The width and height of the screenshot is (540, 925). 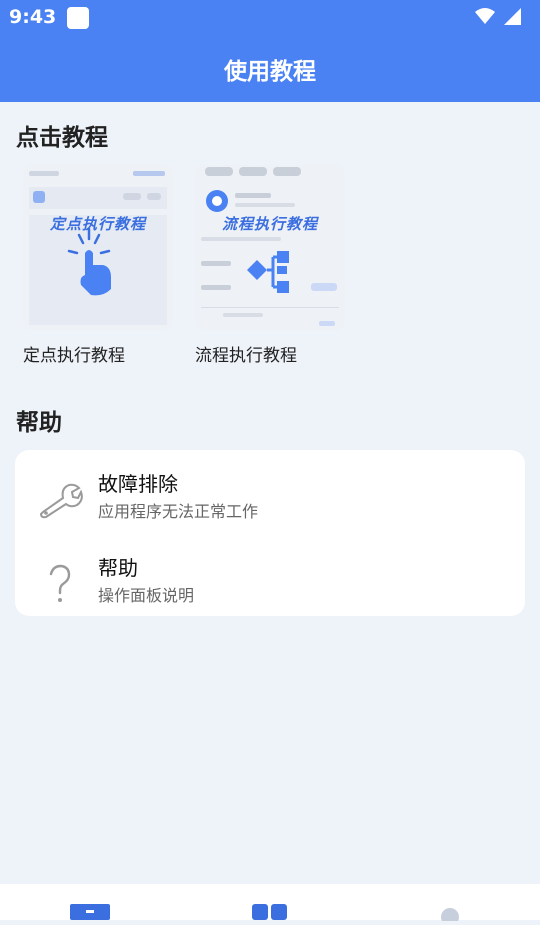 What do you see at coordinates (39, 423) in the screenshot?
I see `help-section-title: 帮助` at bounding box center [39, 423].